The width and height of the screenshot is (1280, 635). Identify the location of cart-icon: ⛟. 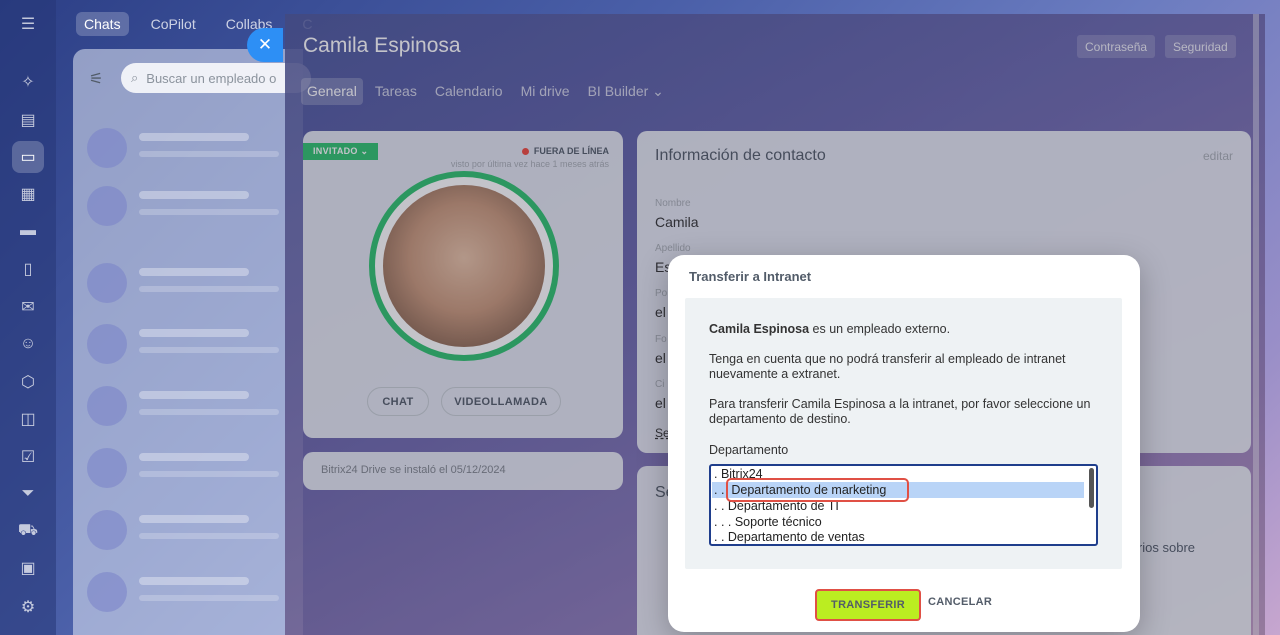
(28, 531).